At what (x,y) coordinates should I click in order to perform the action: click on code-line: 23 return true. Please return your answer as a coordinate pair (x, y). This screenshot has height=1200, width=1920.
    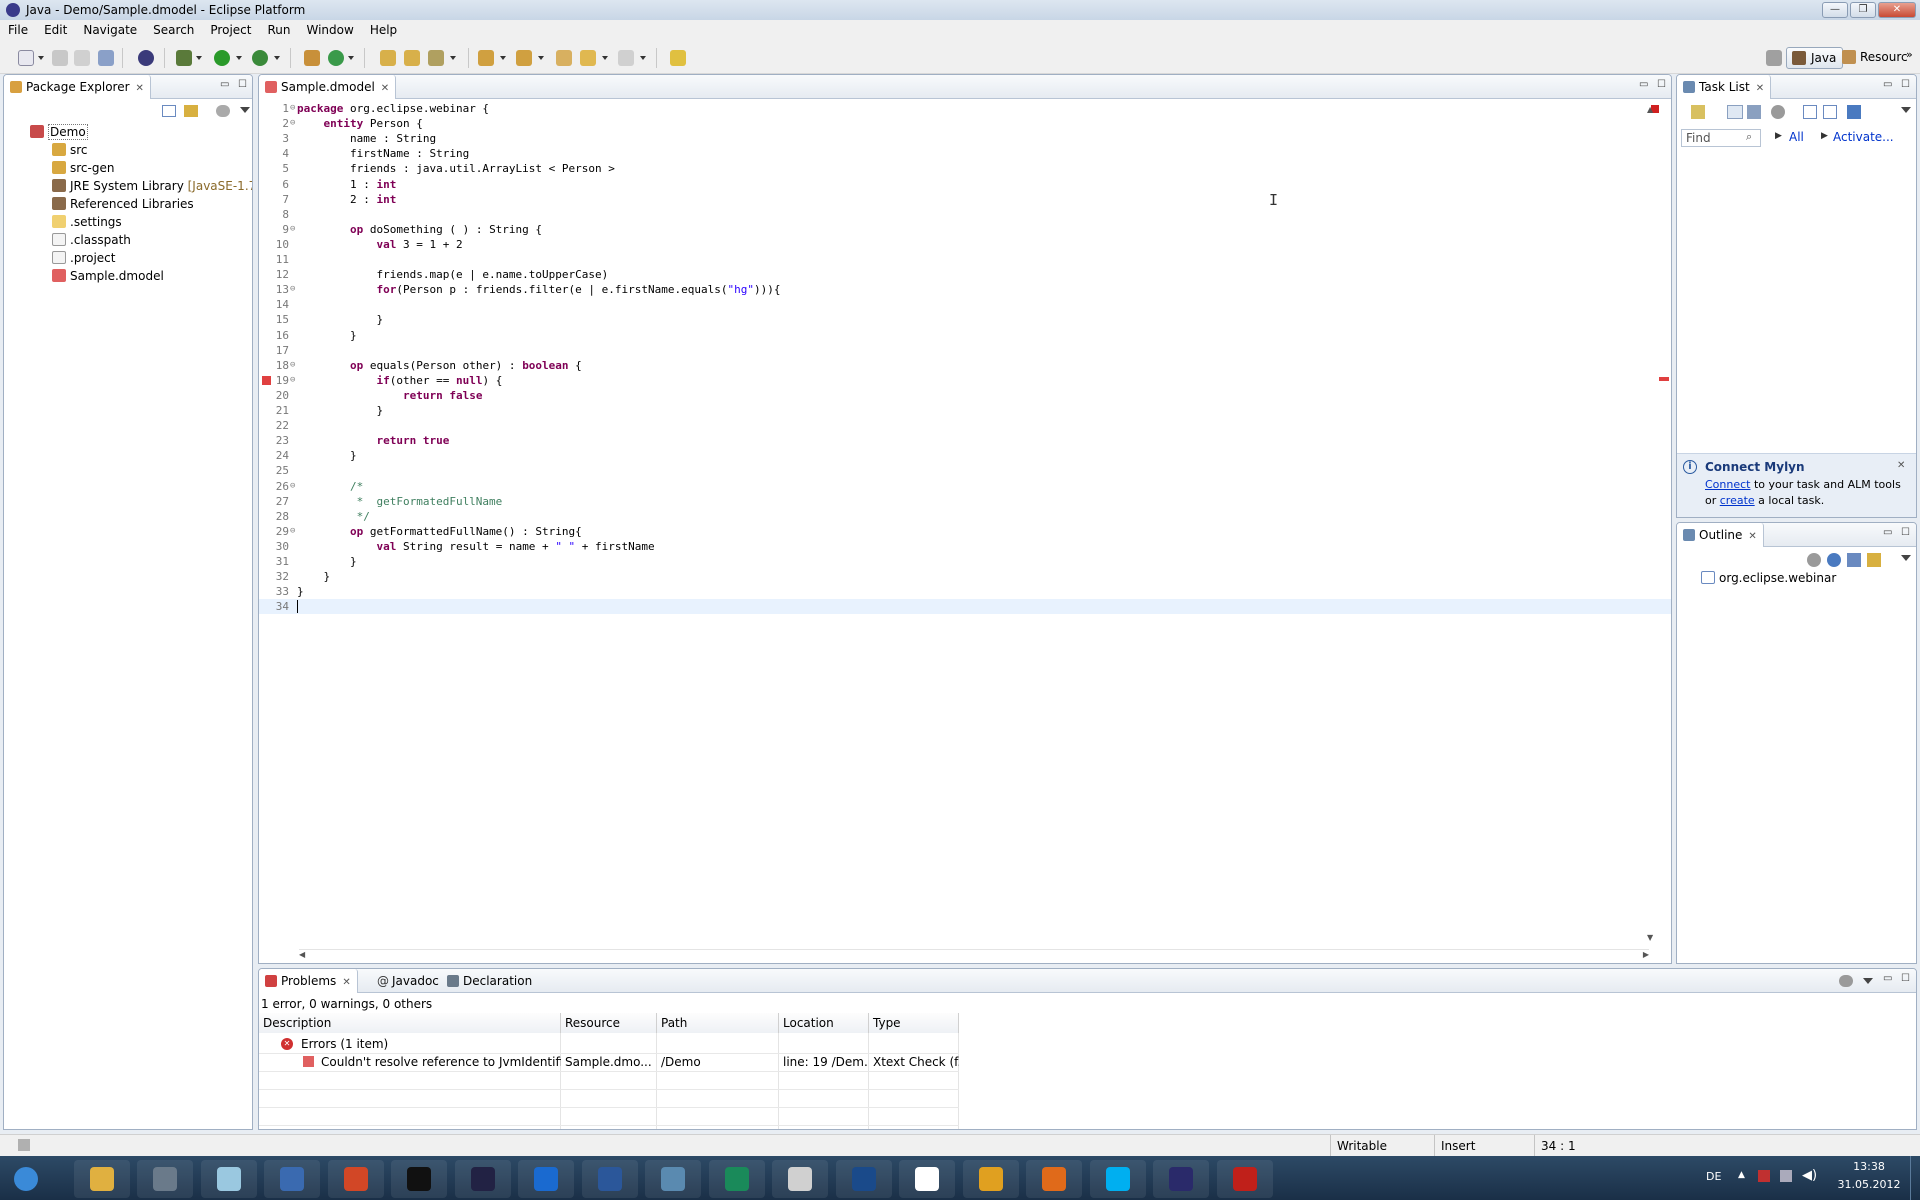
    Looking at the image, I should click on (965, 440).